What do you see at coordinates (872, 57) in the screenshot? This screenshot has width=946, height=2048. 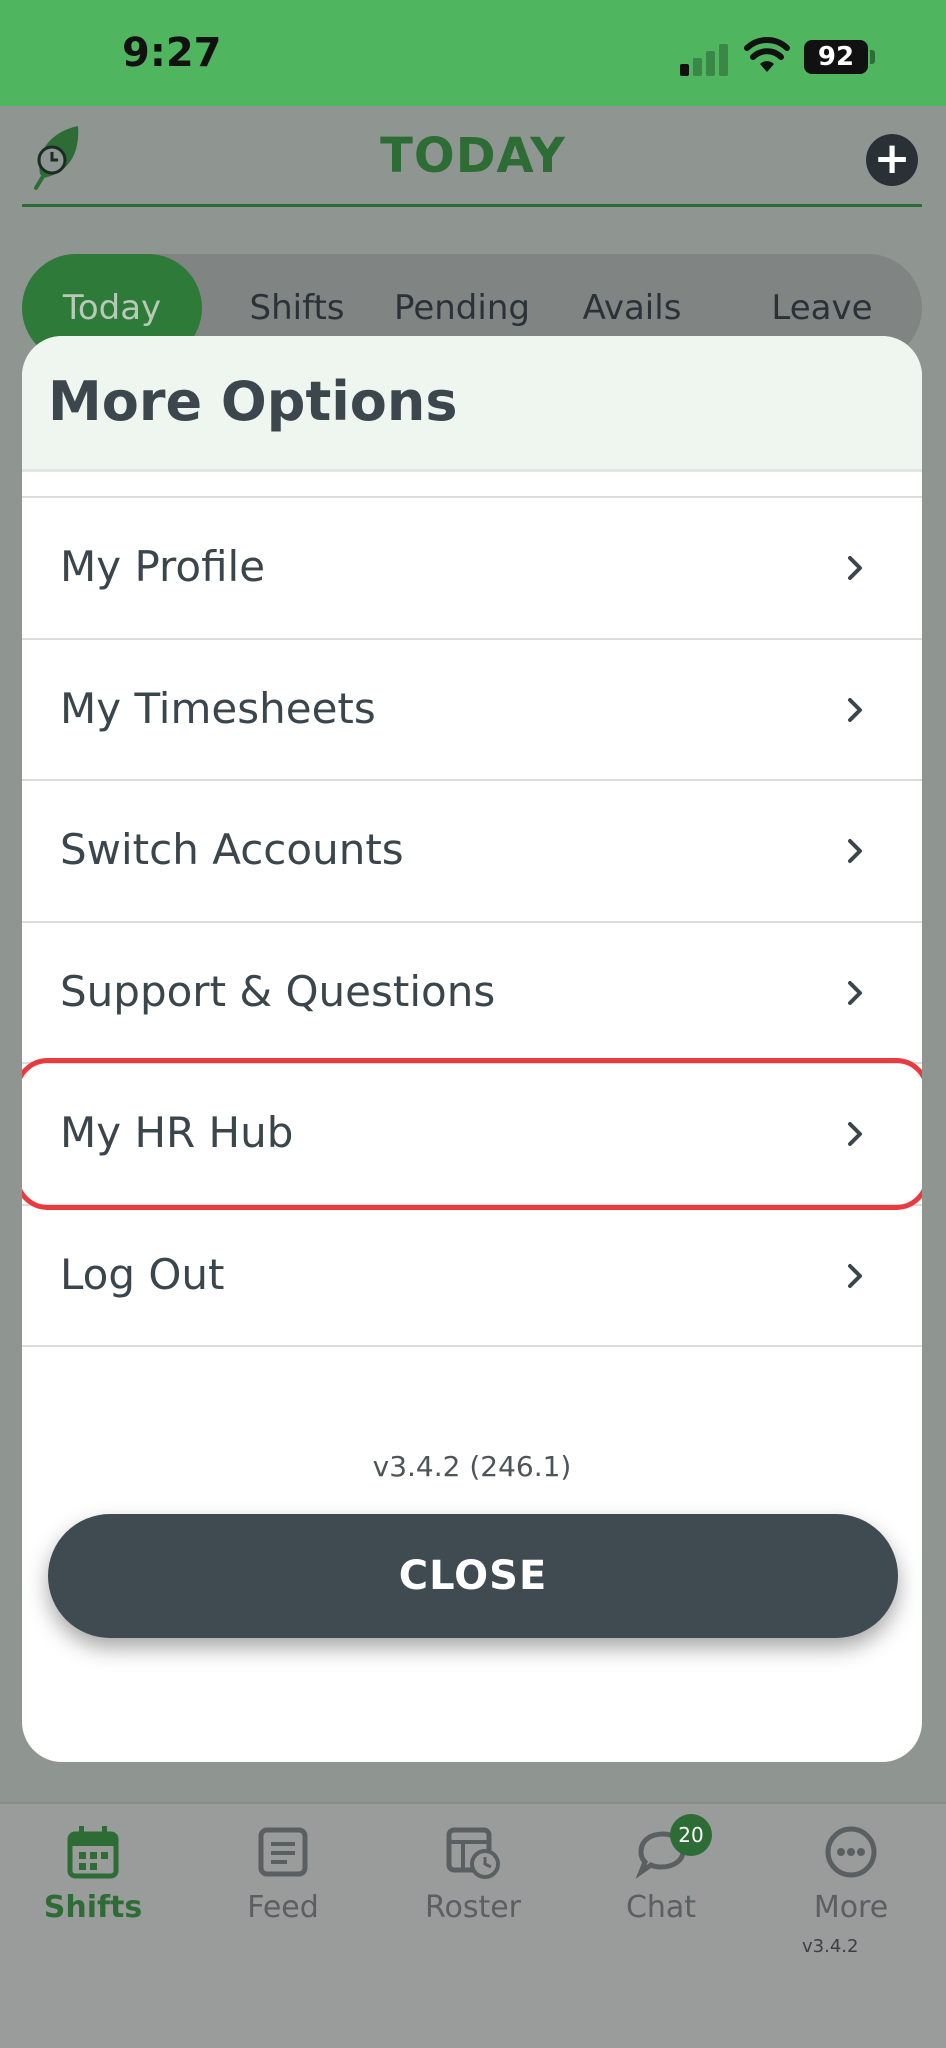 I see `battery-tip` at bounding box center [872, 57].